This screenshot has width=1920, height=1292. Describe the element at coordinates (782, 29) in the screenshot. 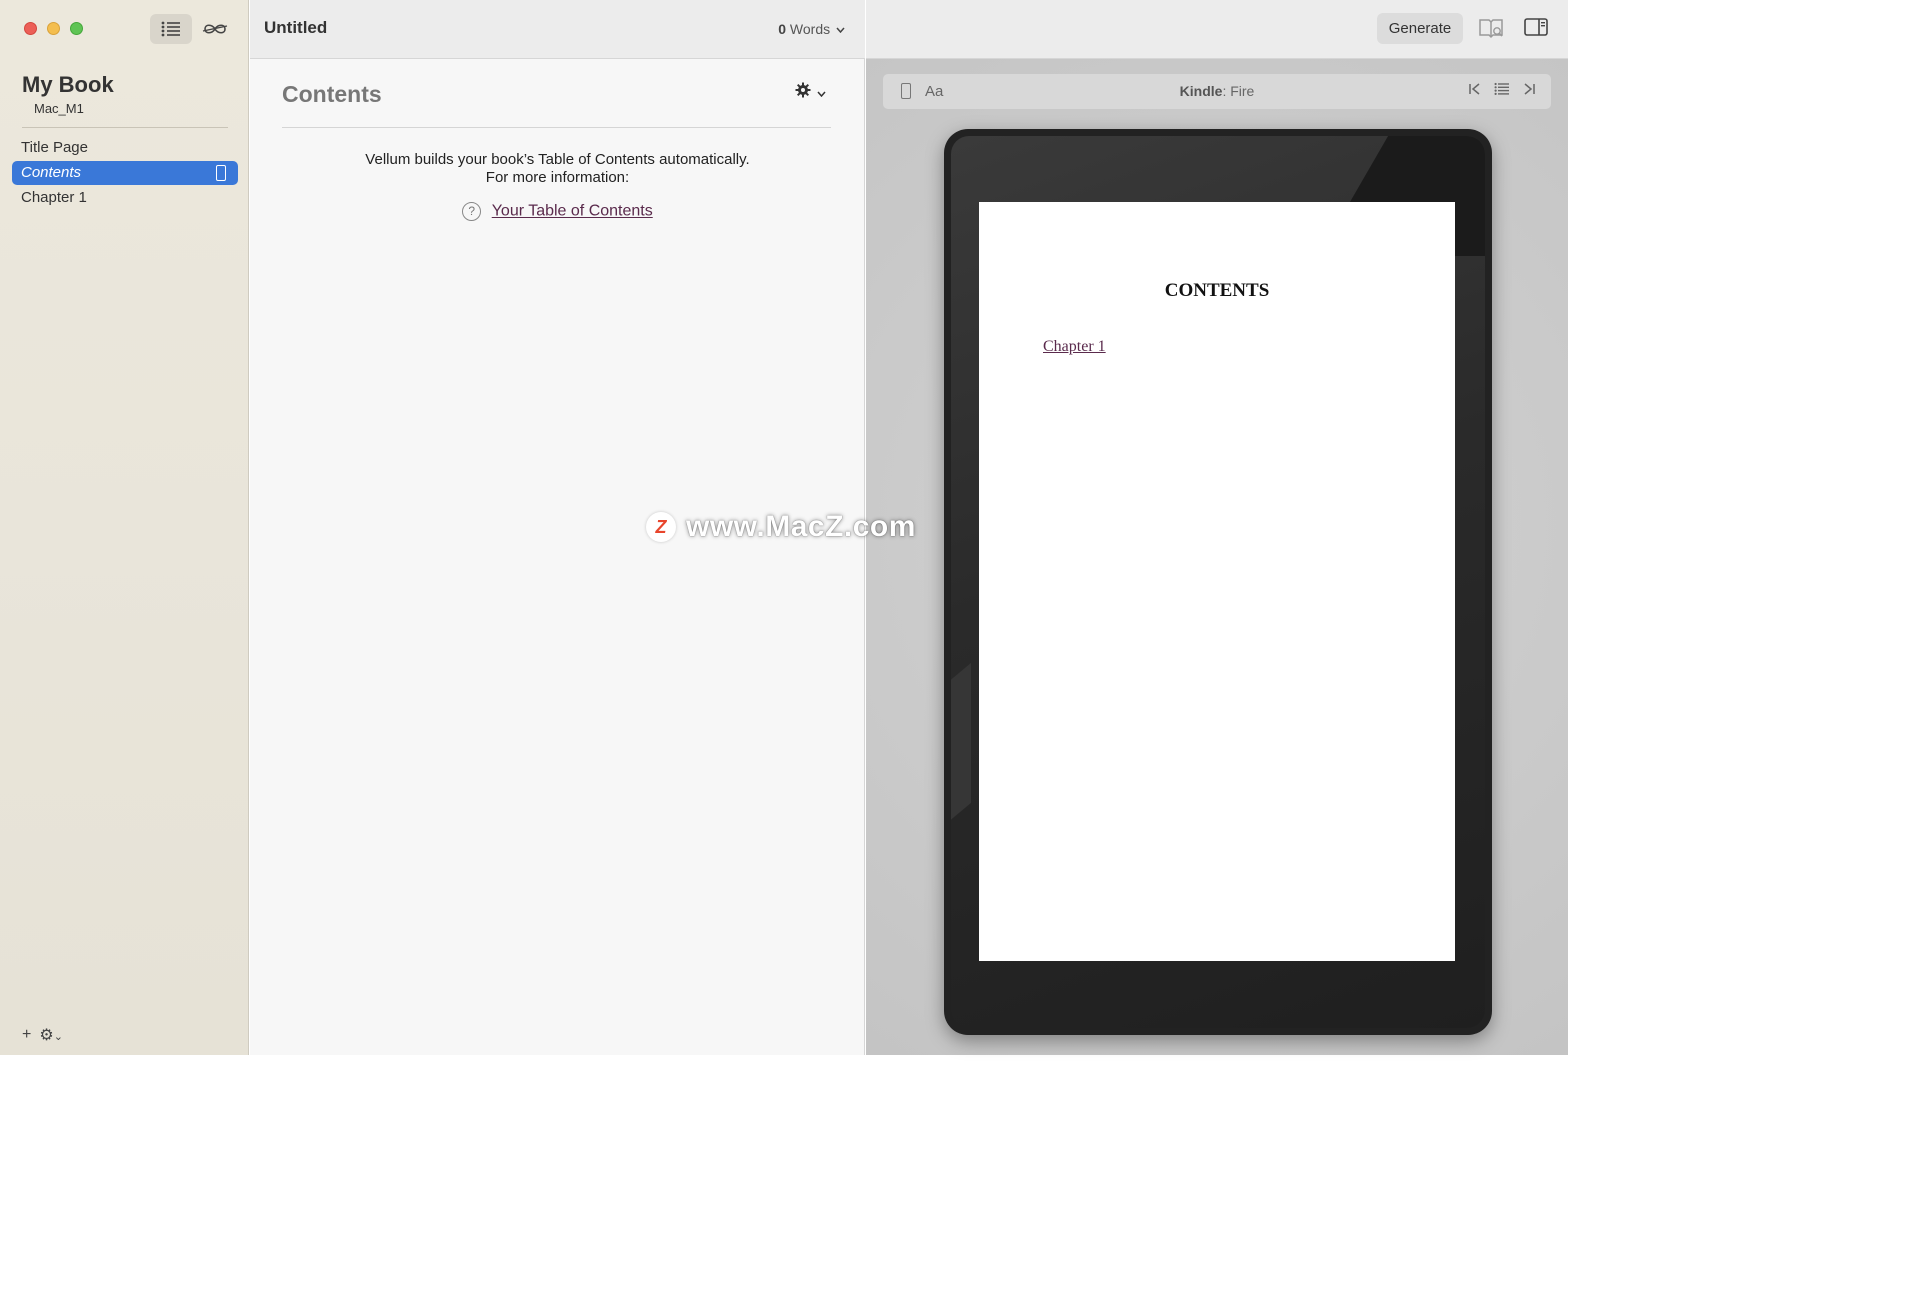

I see `word-count-value: 0` at that location.